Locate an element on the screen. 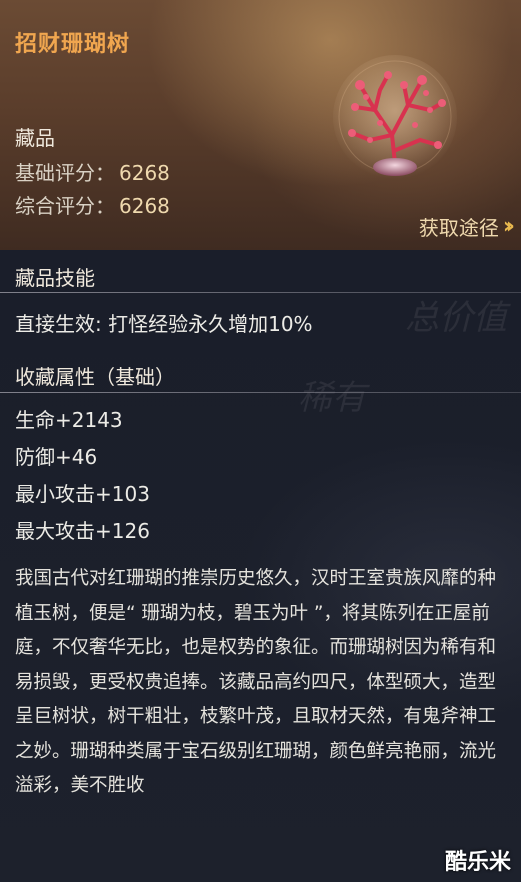 Image resolution: width=521 pixels, height=882 pixels. total-score: 综合评分： 6268 is located at coordinates (92, 204).